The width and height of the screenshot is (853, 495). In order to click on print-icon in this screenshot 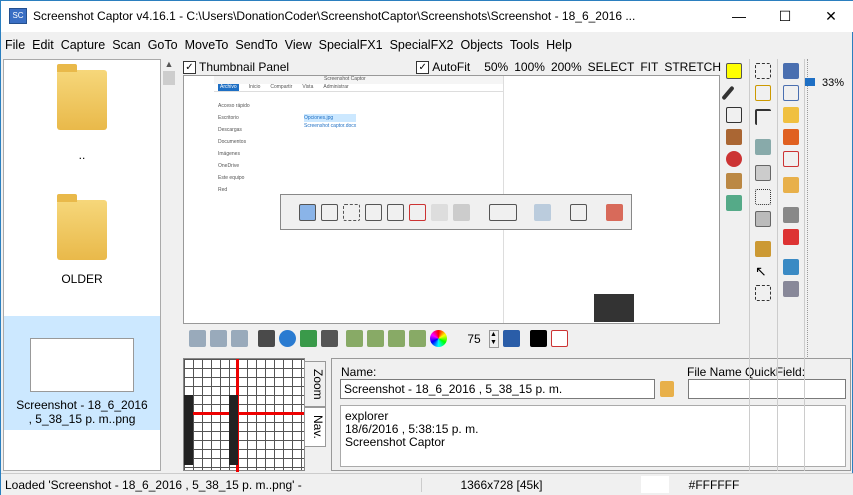, I will do `click(791, 215)`.